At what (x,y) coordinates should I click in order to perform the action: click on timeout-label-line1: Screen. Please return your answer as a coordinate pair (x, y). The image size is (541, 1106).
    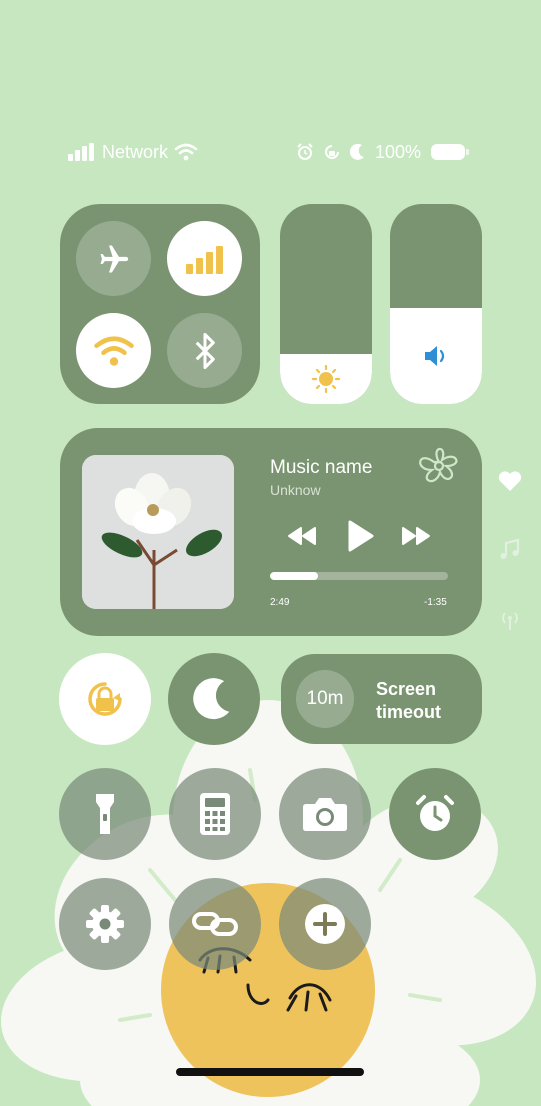
    Looking at the image, I should click on (406, 689).